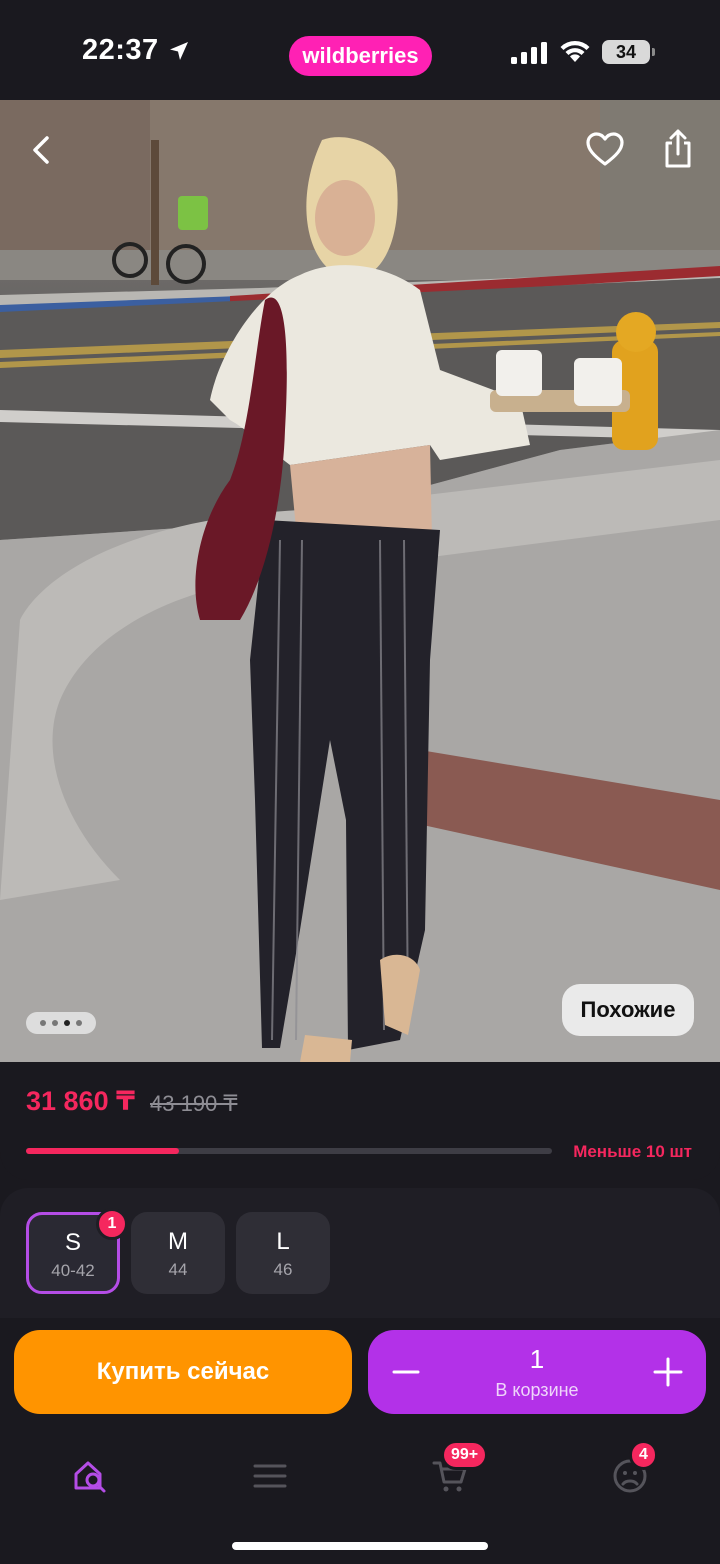 Image resolution: width=720 pixels, height=1564 pixels. What do you see at coordinates (628, 52) in the screenshot?
I see `battery-indicator: 34` at bounding box center [628, 52].